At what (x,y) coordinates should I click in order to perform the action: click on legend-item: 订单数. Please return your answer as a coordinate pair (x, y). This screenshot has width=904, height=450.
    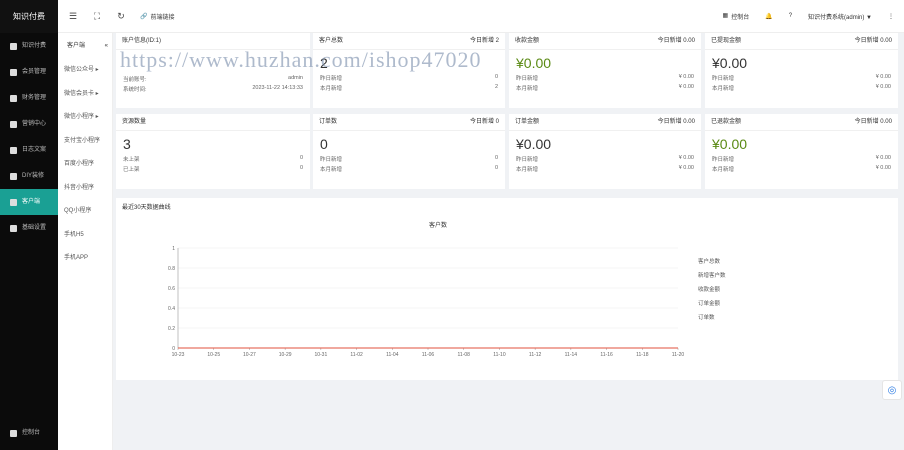
    Looking at the image, I should click on (706, 317).